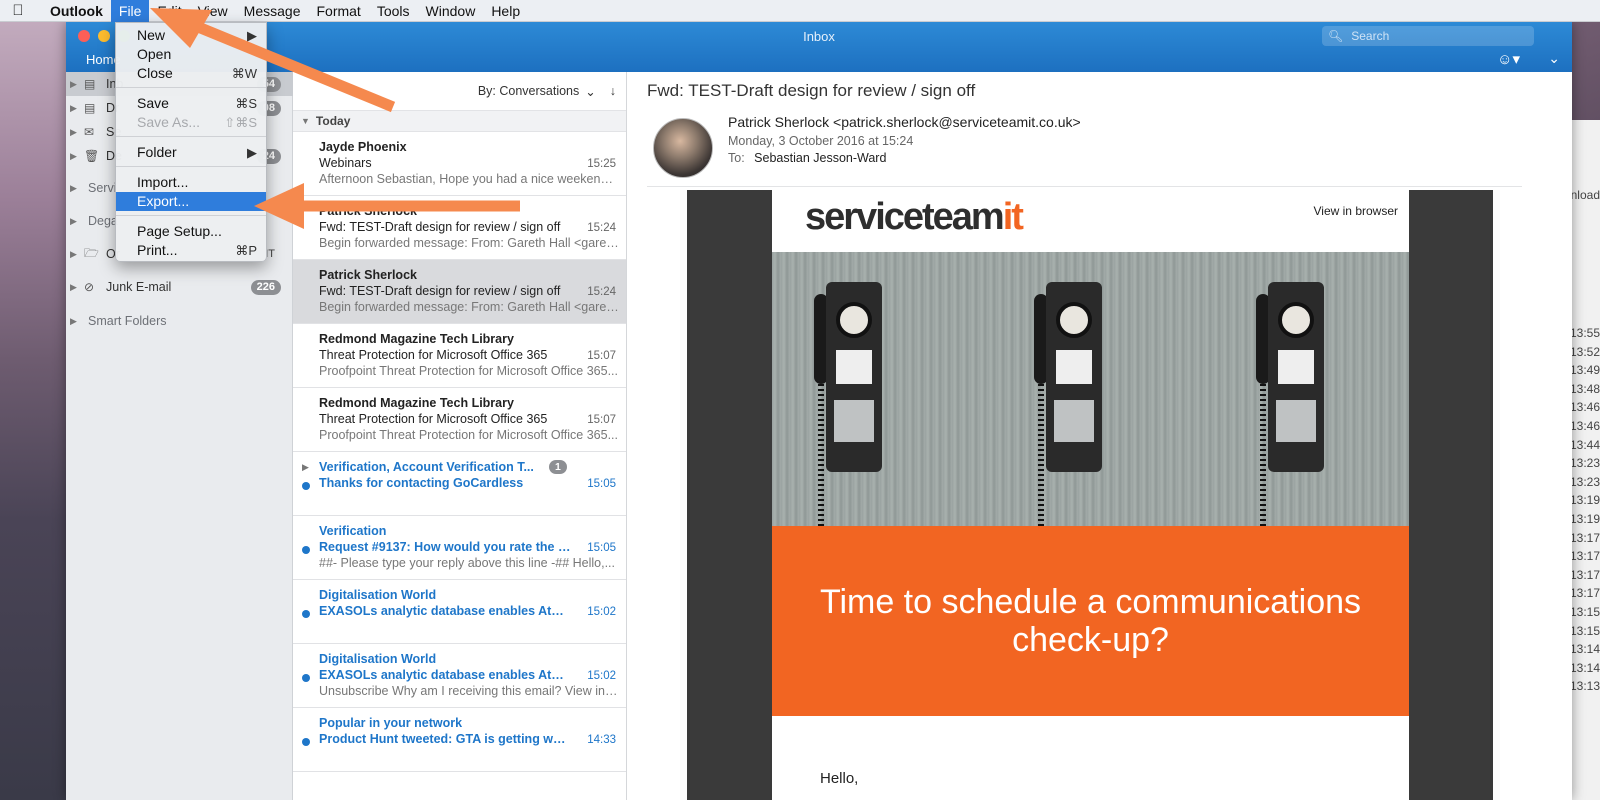 Image resolution: width=1600 pixels, height=800 pixels. What do you see at coordinates (338, 11) in the screenshot?
I see `menu-format: Format` at bounding box center [338, 11].